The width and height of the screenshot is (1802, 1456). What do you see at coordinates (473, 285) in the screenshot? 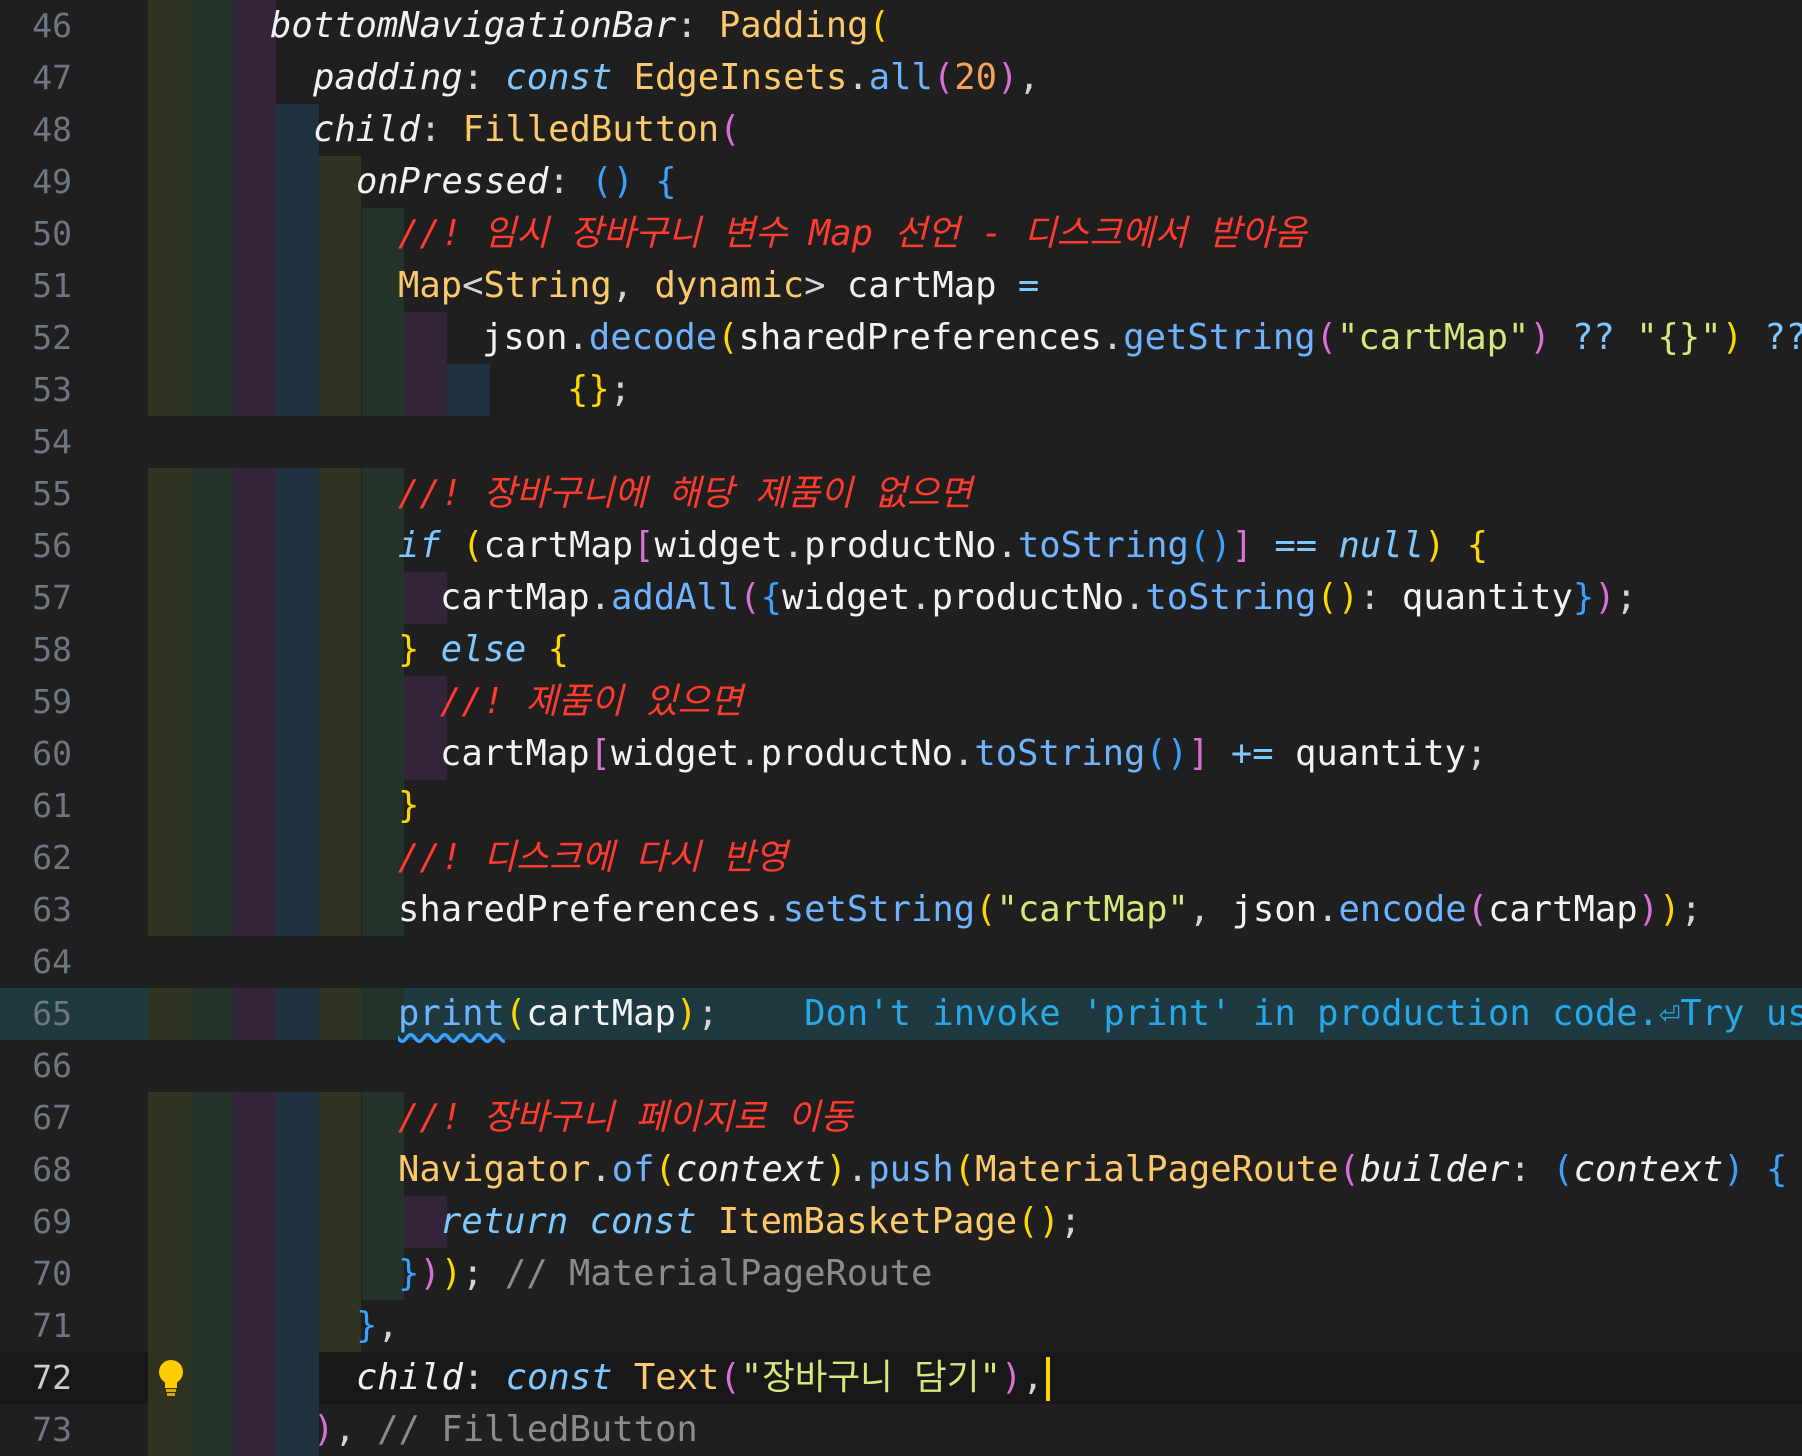
I see `code-token: <` at bounding box center [473, 285].